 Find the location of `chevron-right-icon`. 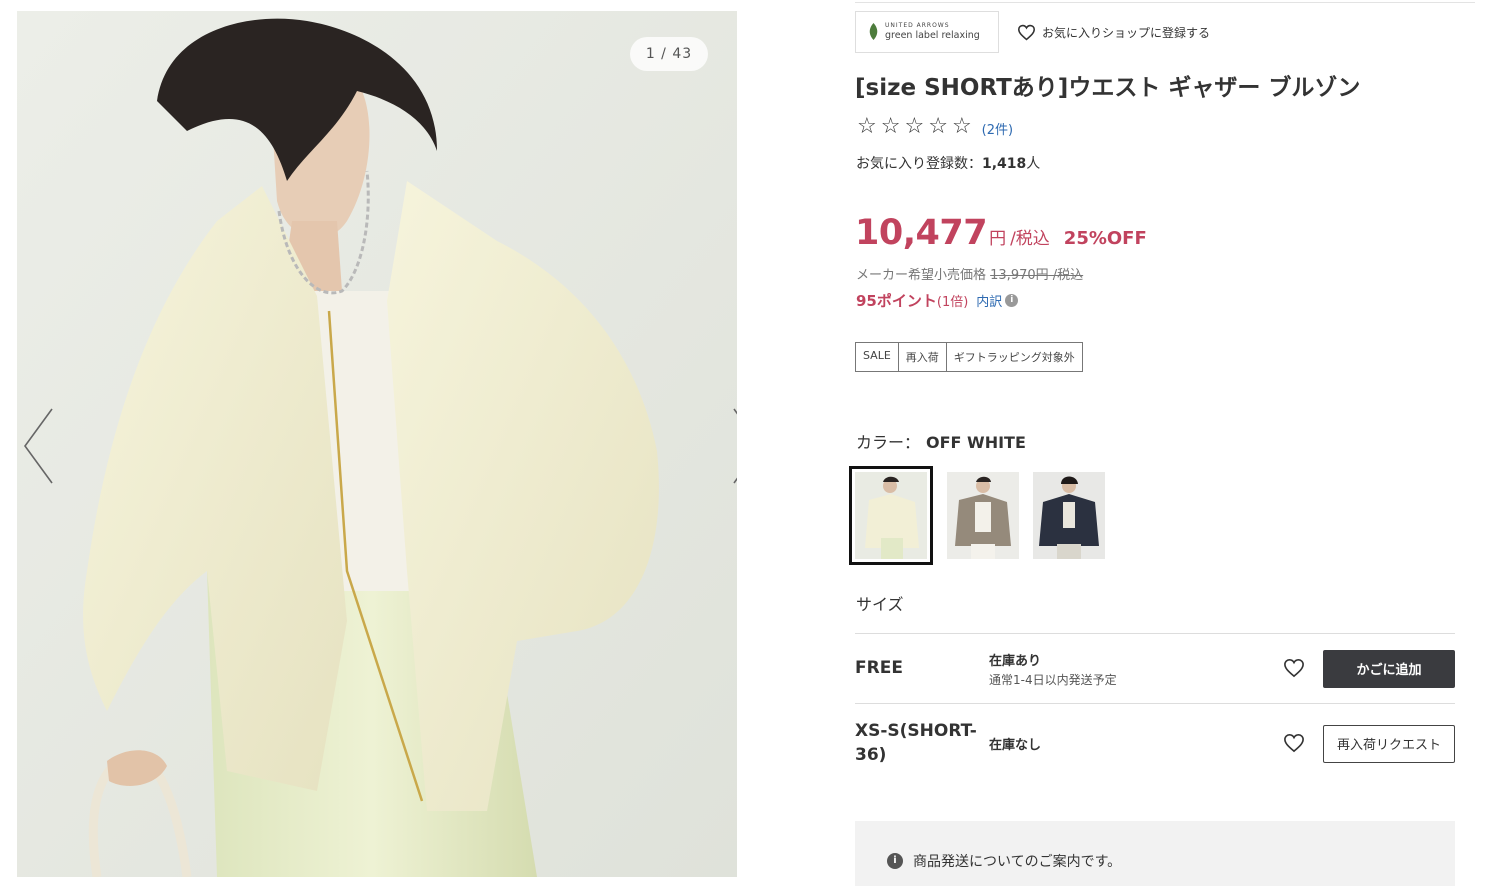

chevron-right-icon is located at coordinates (735, 446).